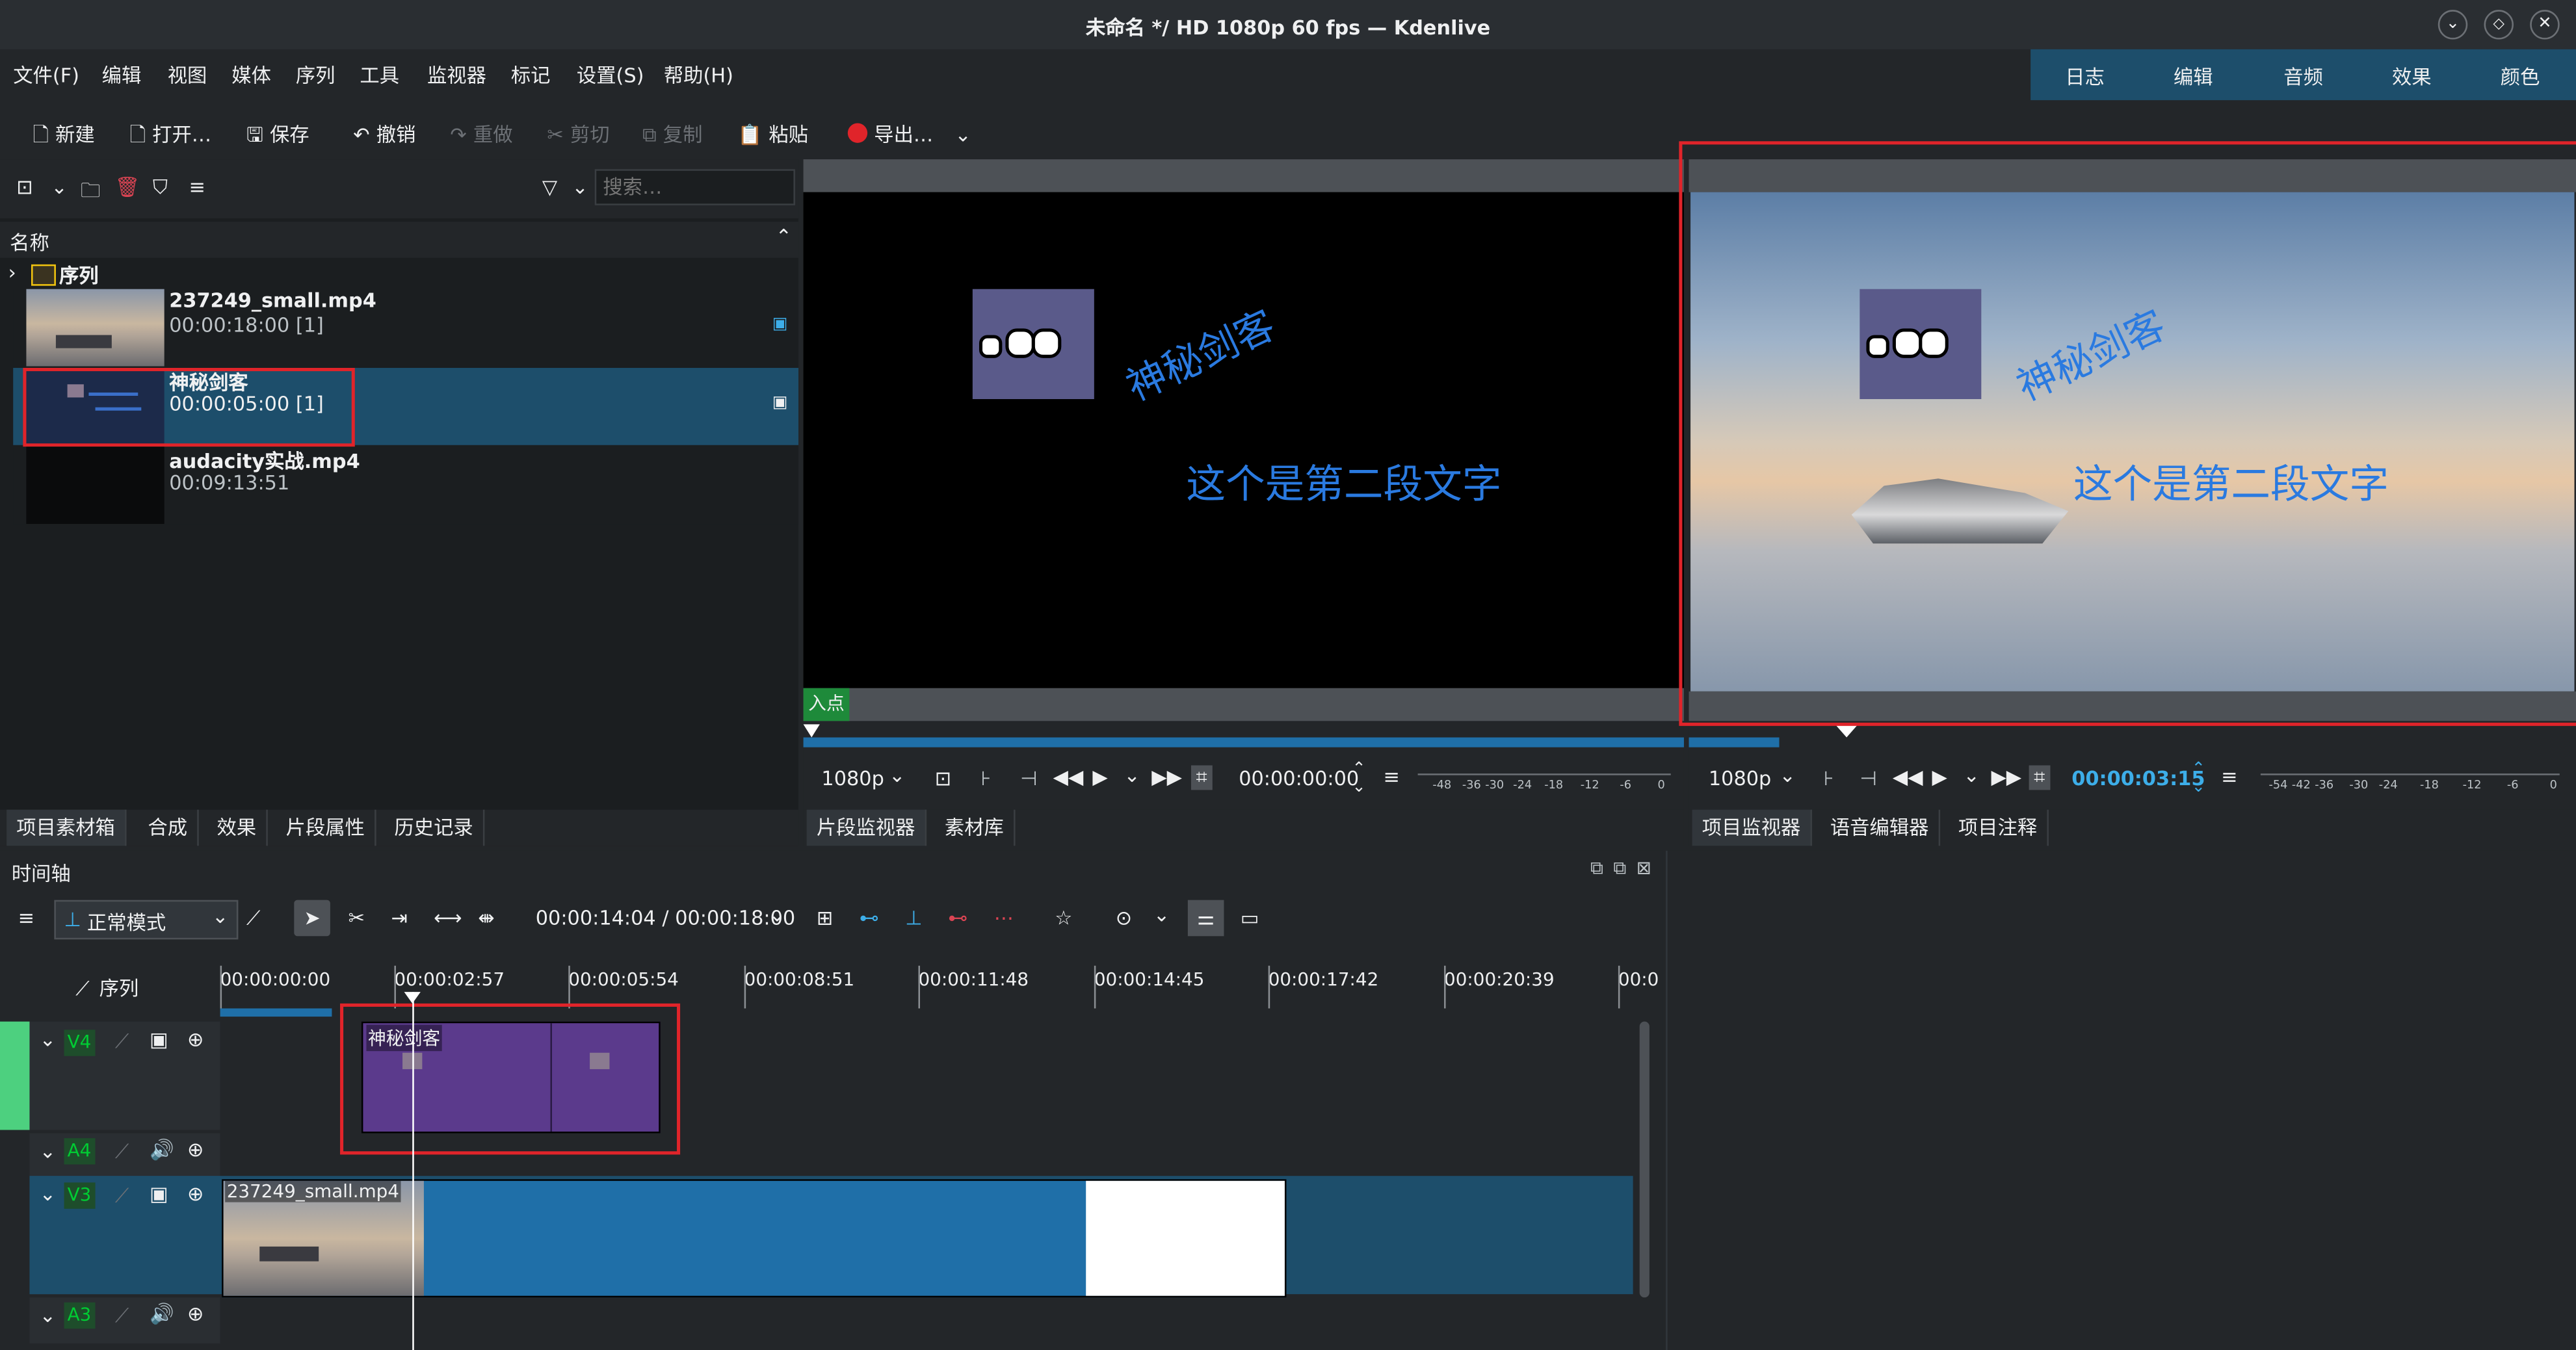 This screenshot has height=1350, width=2576. What do you see at coordinates (237, 827) in the screenshot?
I see `tab-effects: 效果` at bounding box center [237, 827].